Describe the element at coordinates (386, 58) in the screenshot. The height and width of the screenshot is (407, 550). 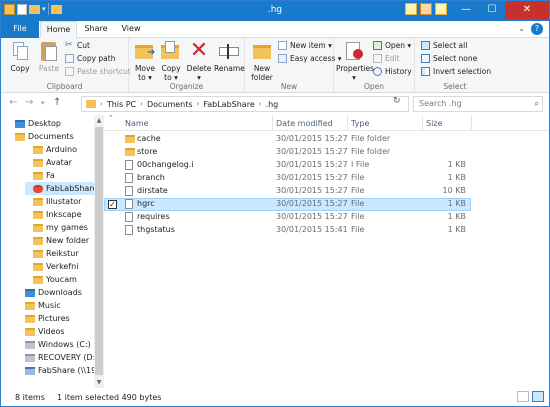
I see `edit-button: Edit` at that location.